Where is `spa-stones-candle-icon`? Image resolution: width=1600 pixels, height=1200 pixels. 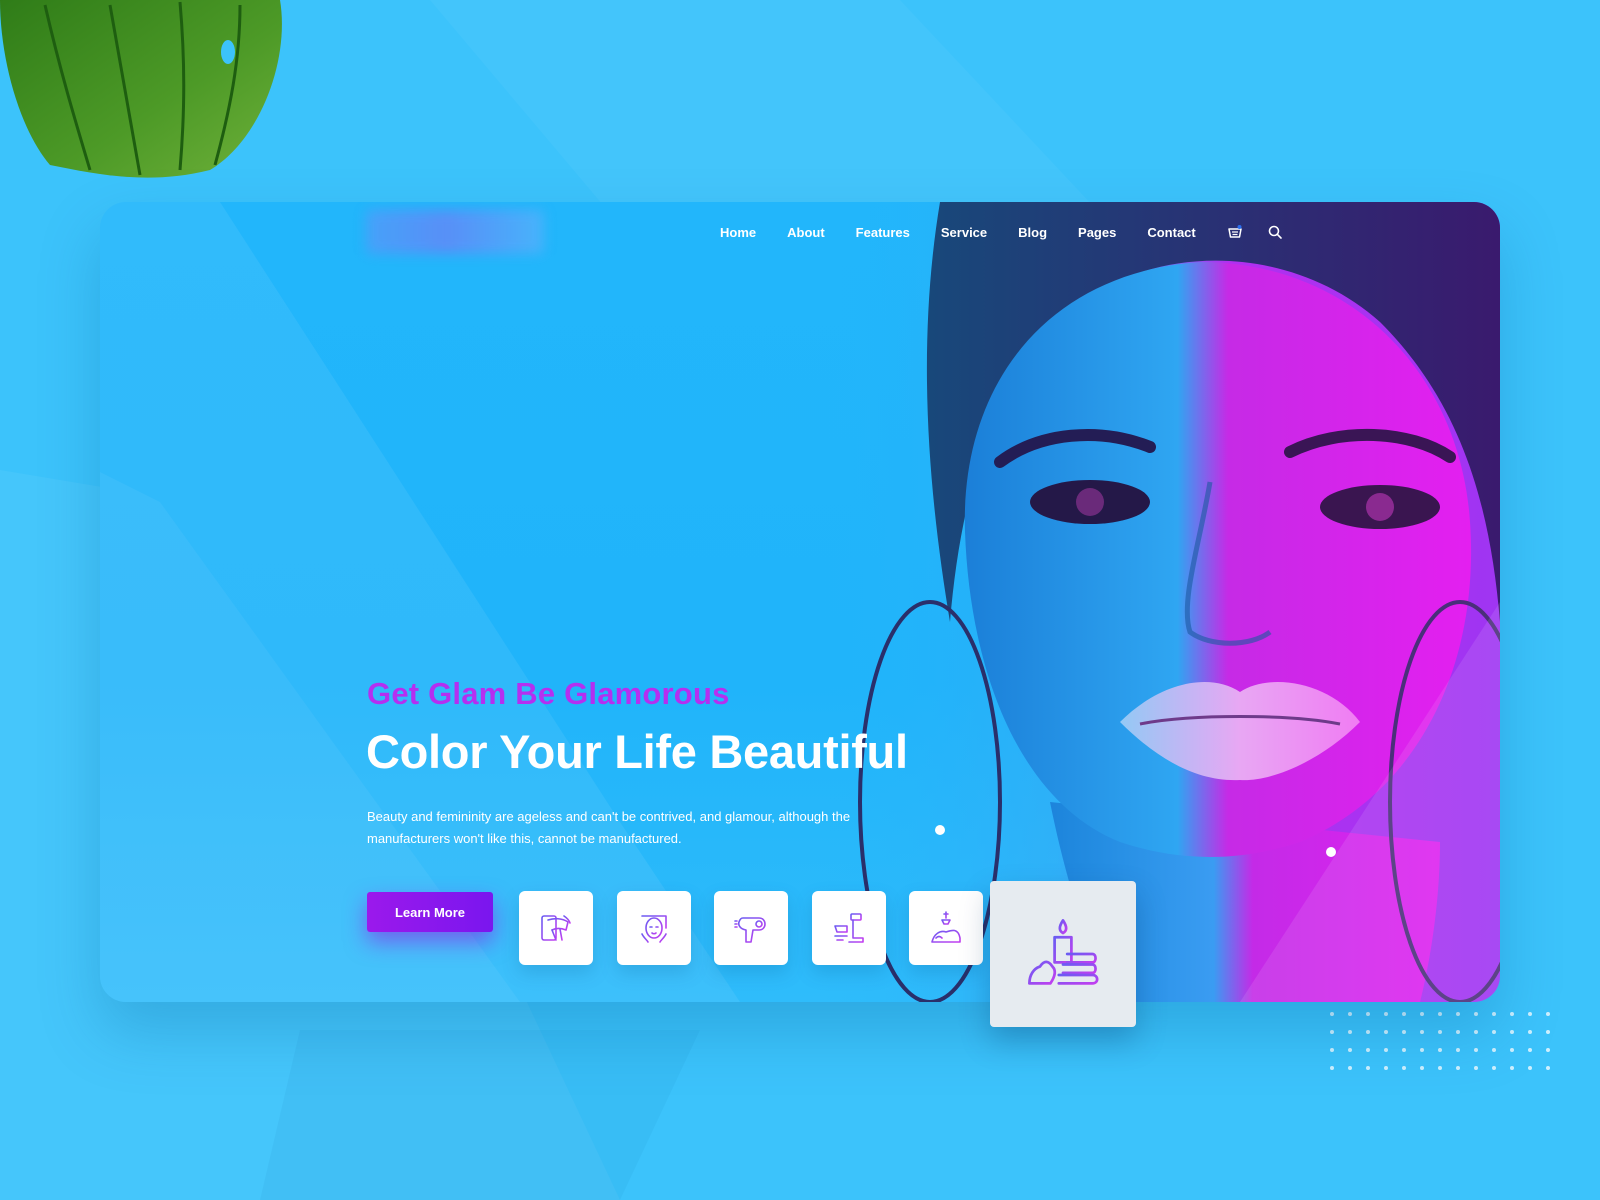 spa-stones-candle-icon is located at coordinates (1063, 952).